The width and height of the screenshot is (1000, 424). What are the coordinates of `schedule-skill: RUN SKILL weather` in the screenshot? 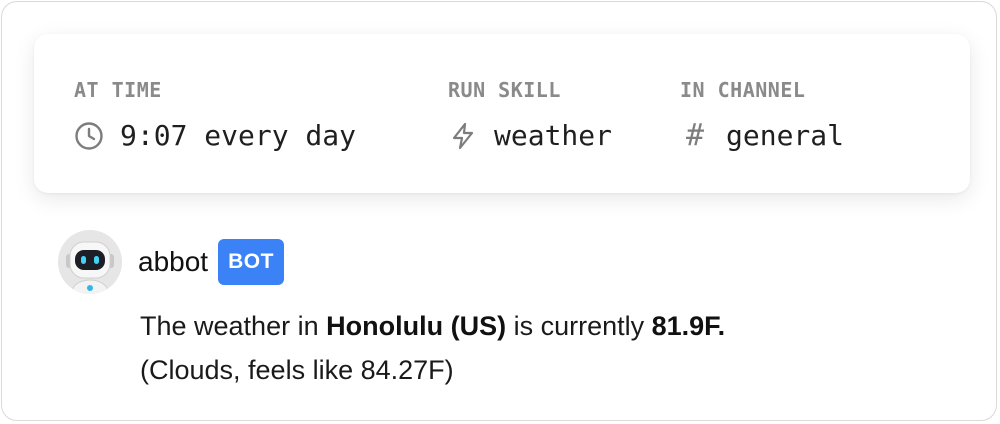 It's located at (530, 115).